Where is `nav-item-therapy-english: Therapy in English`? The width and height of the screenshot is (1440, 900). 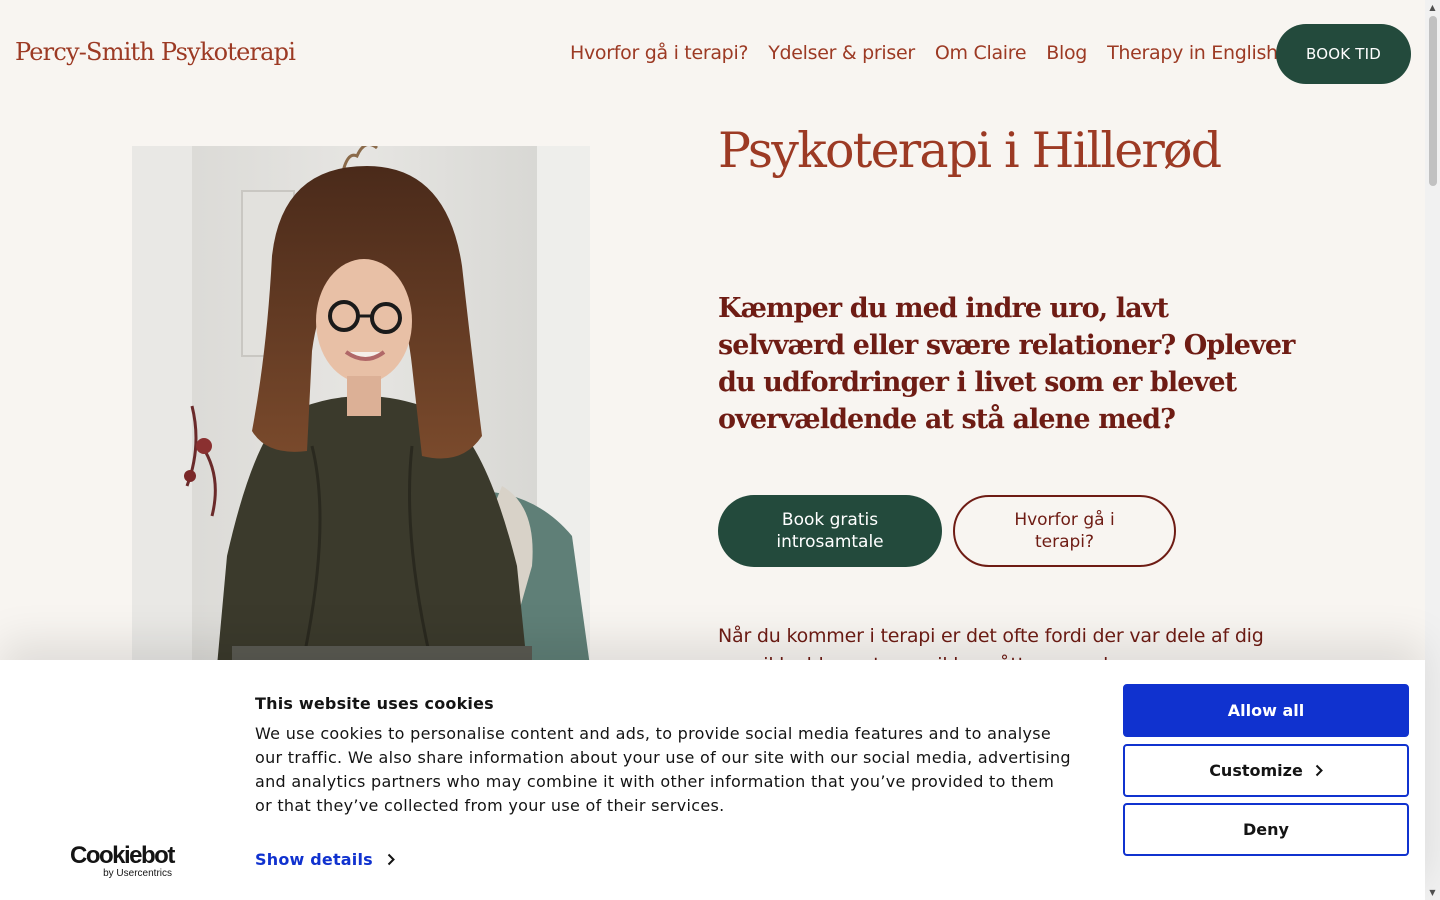 nav-item-therapy-english: Therapy in English is located at coordinates (1192, 53).